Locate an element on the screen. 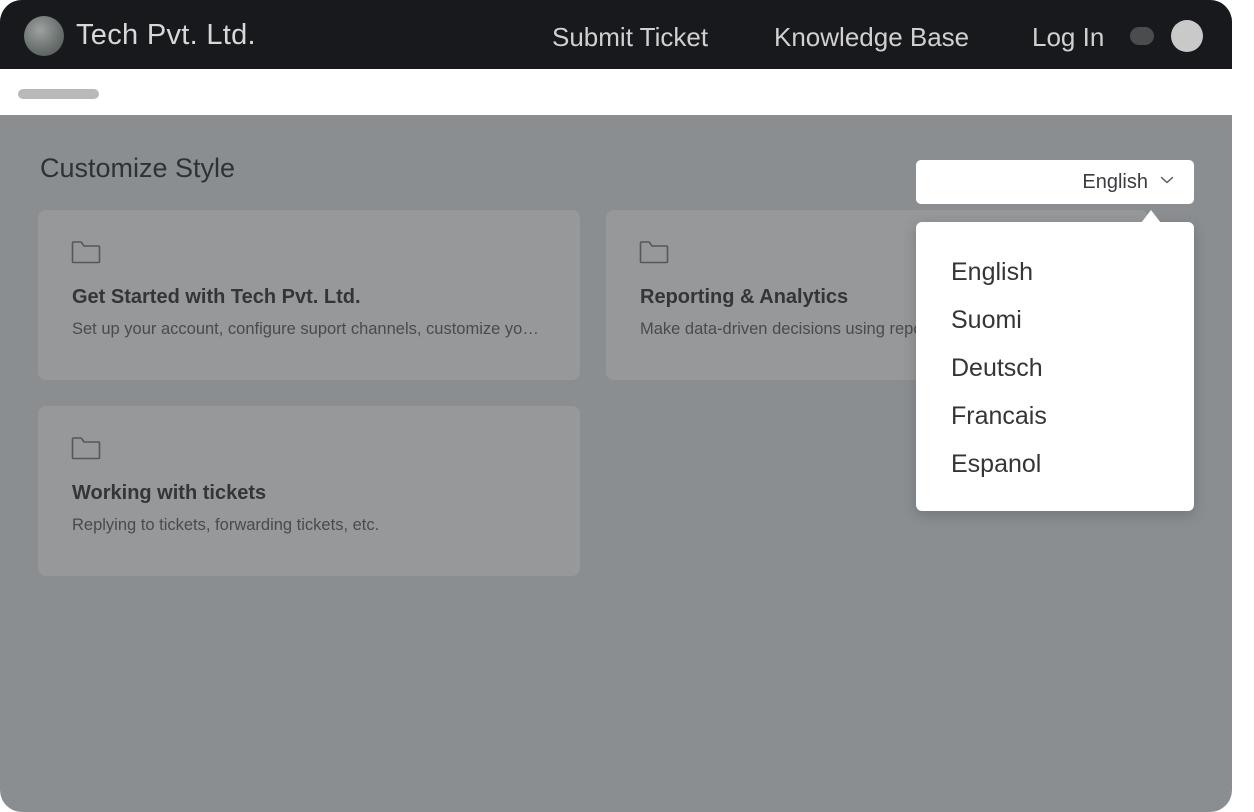  language-dropdown-menu: English Suomi Deutsch Francais Espanol is located at coordinates (1055, 360).